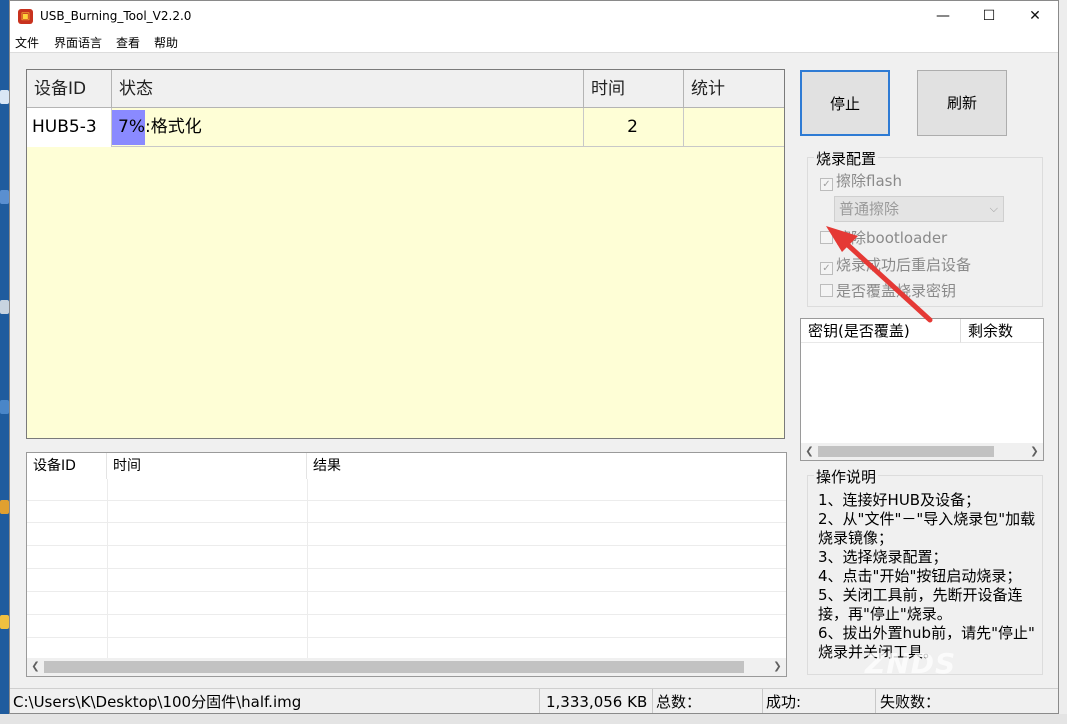 This screenshot has width=1067, height=724. What do you see at coordinates (845, 103) in the screenshot?
I see `stop-button: 停止` at bounding box center [845, 103].